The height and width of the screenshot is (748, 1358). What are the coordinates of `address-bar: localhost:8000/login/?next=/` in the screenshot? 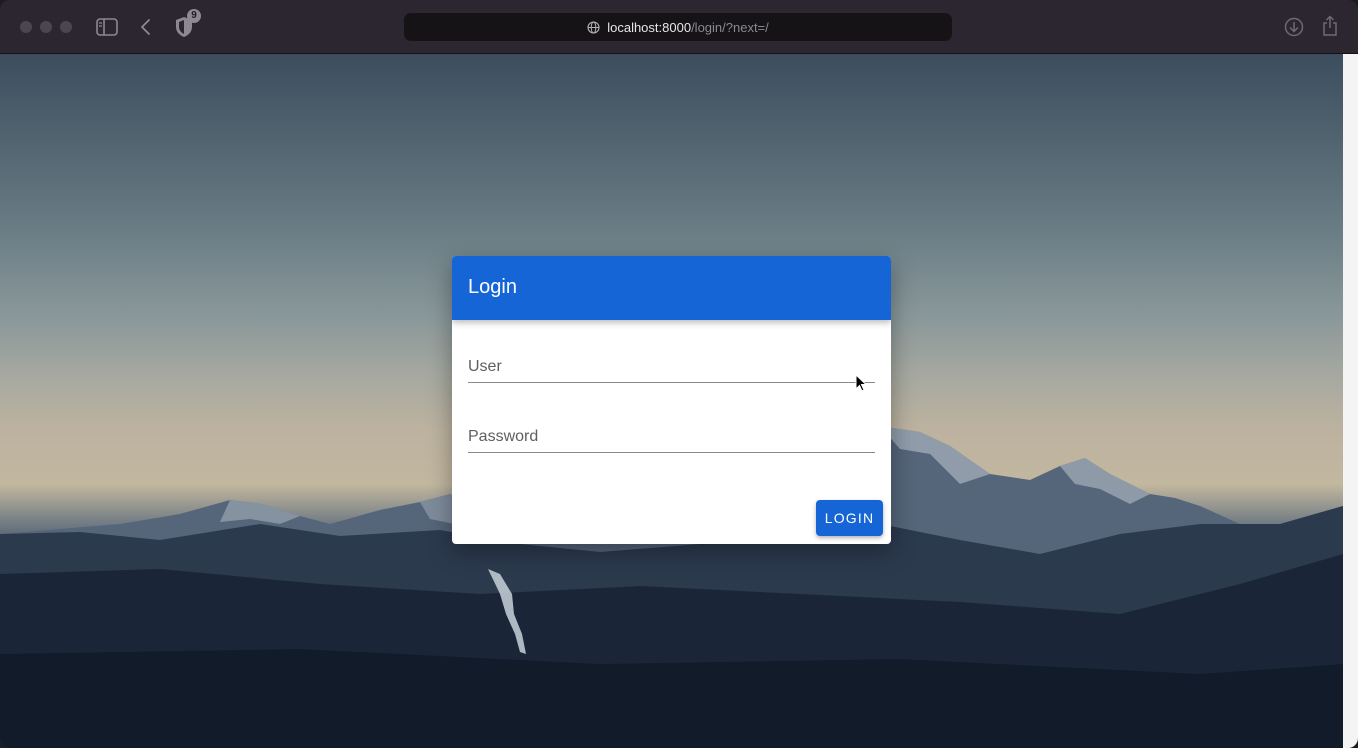 It's located at (678, 27).